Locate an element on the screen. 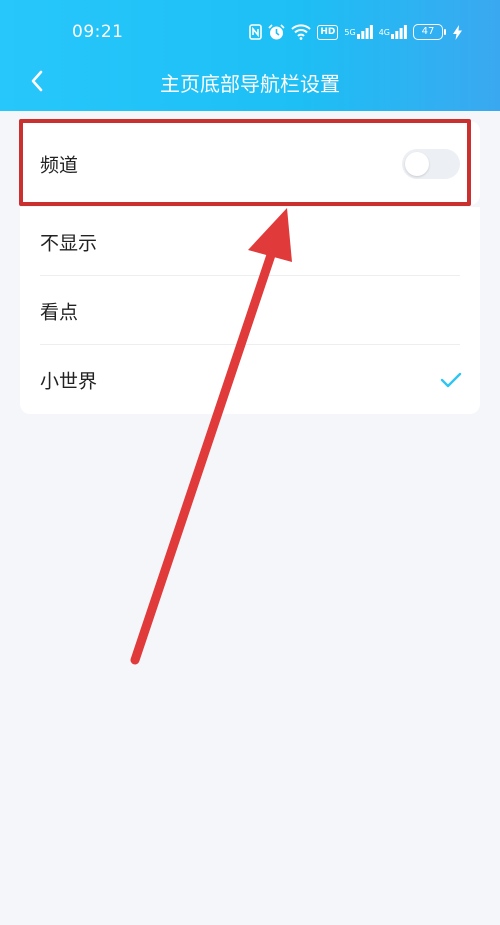  hd-icon: HD is located at coordinates (328, 32).